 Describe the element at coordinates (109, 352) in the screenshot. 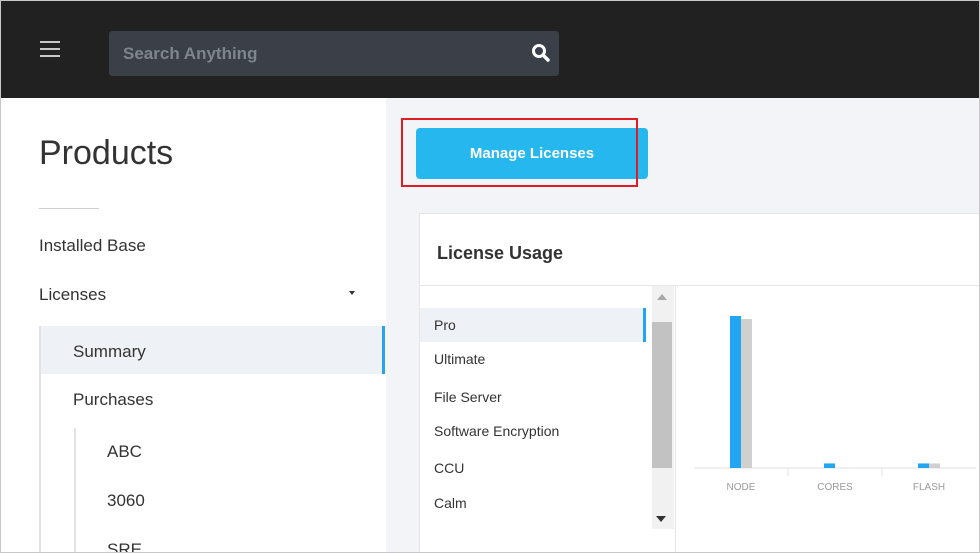

I see `sidebar-item-summary: Summary` at that location.